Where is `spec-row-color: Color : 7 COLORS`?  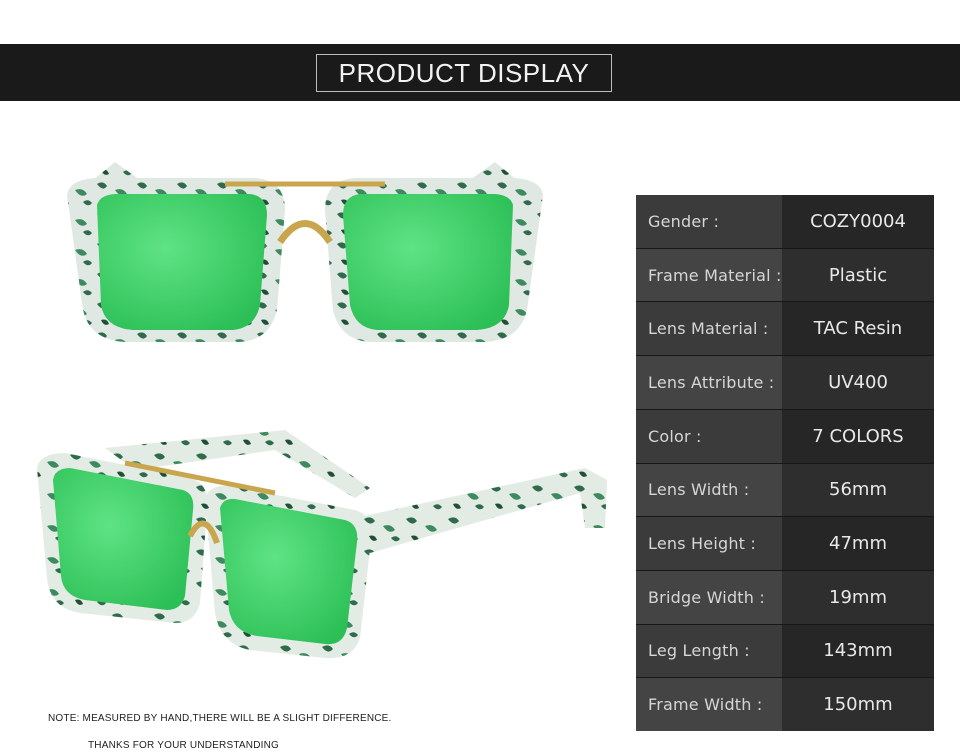 spec-row-color: Color : 7 COLORS is located at coordinates (785, 436).